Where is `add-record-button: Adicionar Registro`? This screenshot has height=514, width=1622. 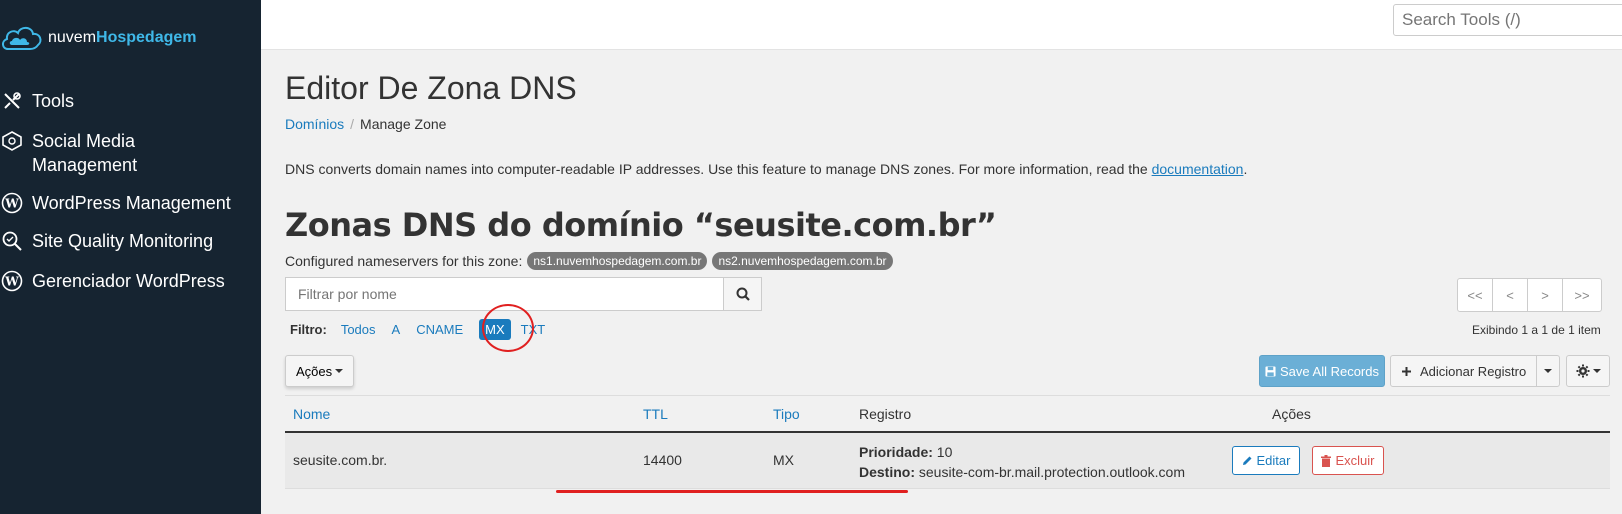 add-record-button: Adicionar Registro is located at coordinates (1464, 371).